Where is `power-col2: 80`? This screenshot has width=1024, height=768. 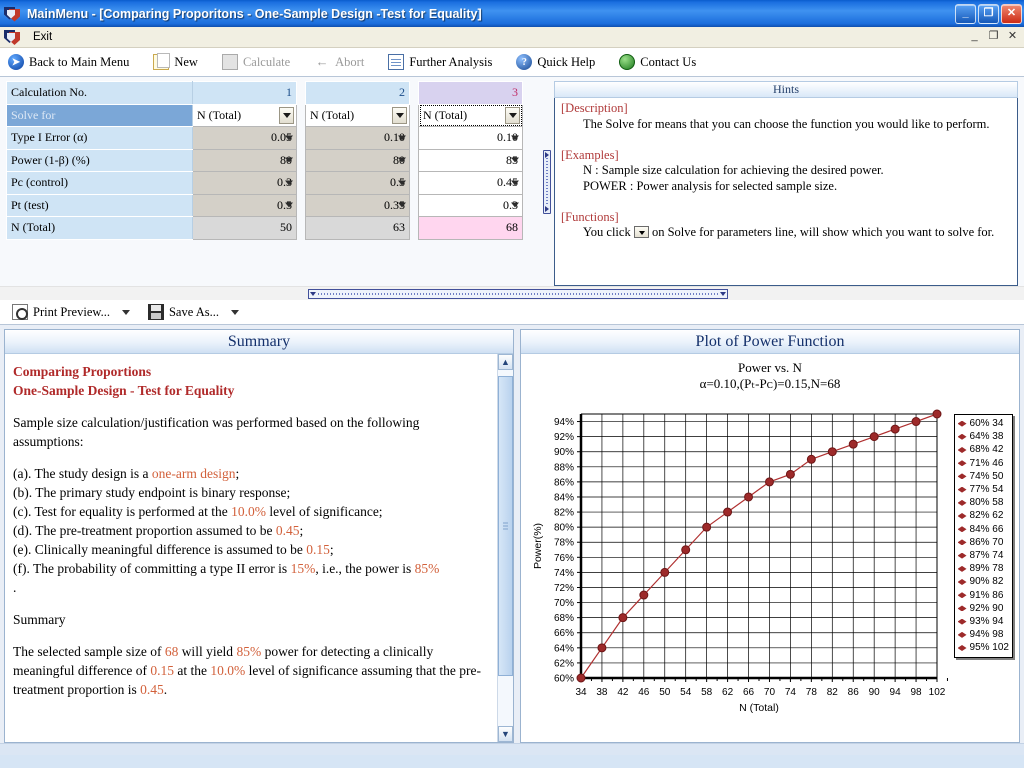
power-col2: 80 is located at coordinates (357, 160).